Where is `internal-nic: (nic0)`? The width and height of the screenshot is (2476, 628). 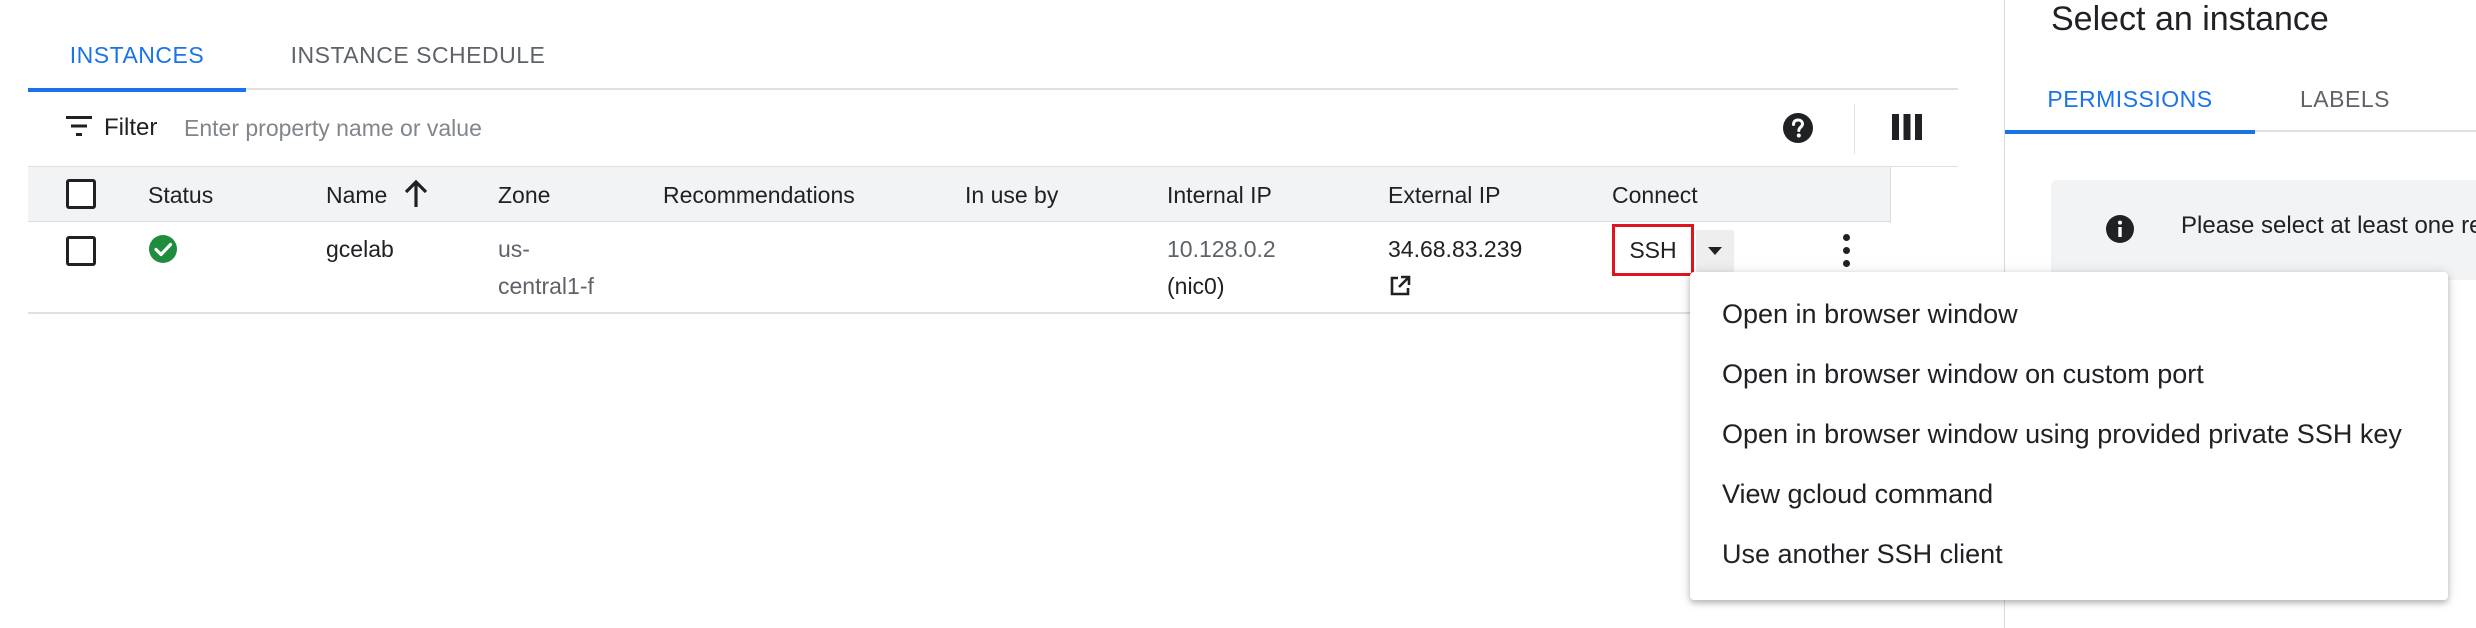 internal-nic: (nic0) is located at coordinates (1196, 286).